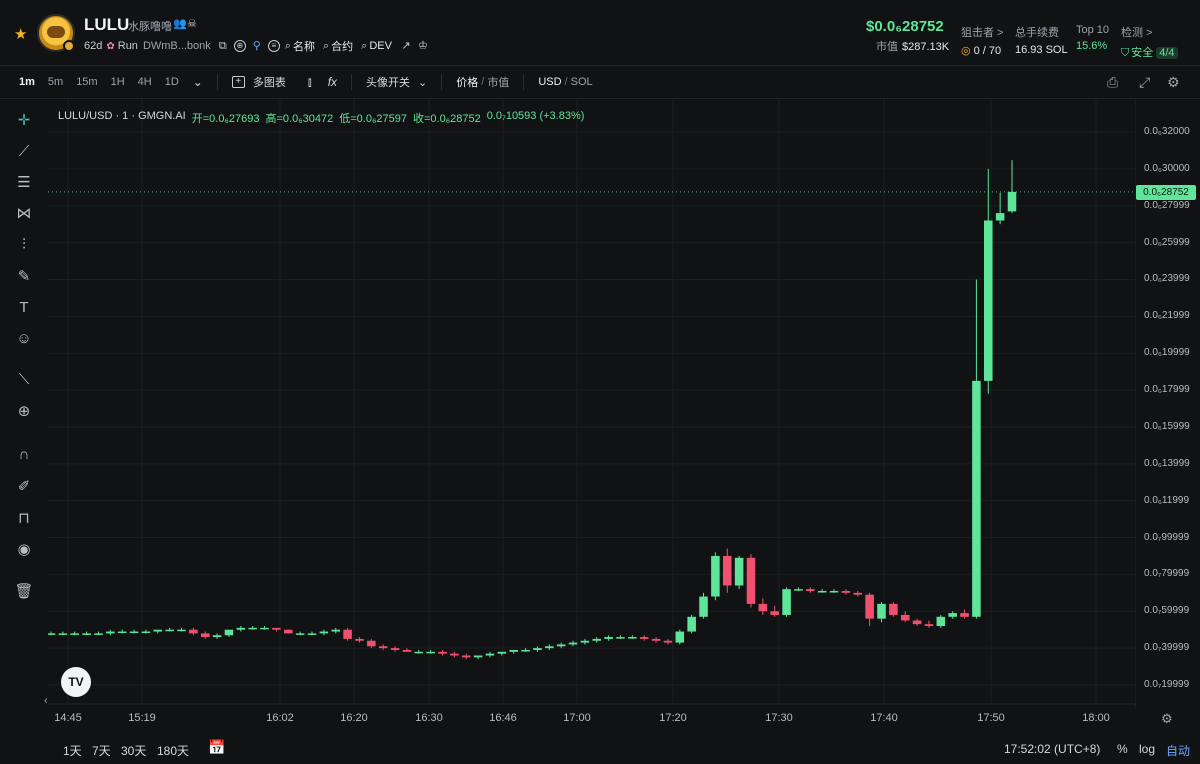 This screenshot has height=764, width=1200. Describe the element at coordinates (69, 46) in the screenshot. I see `avatar-badge-icon` at that location.